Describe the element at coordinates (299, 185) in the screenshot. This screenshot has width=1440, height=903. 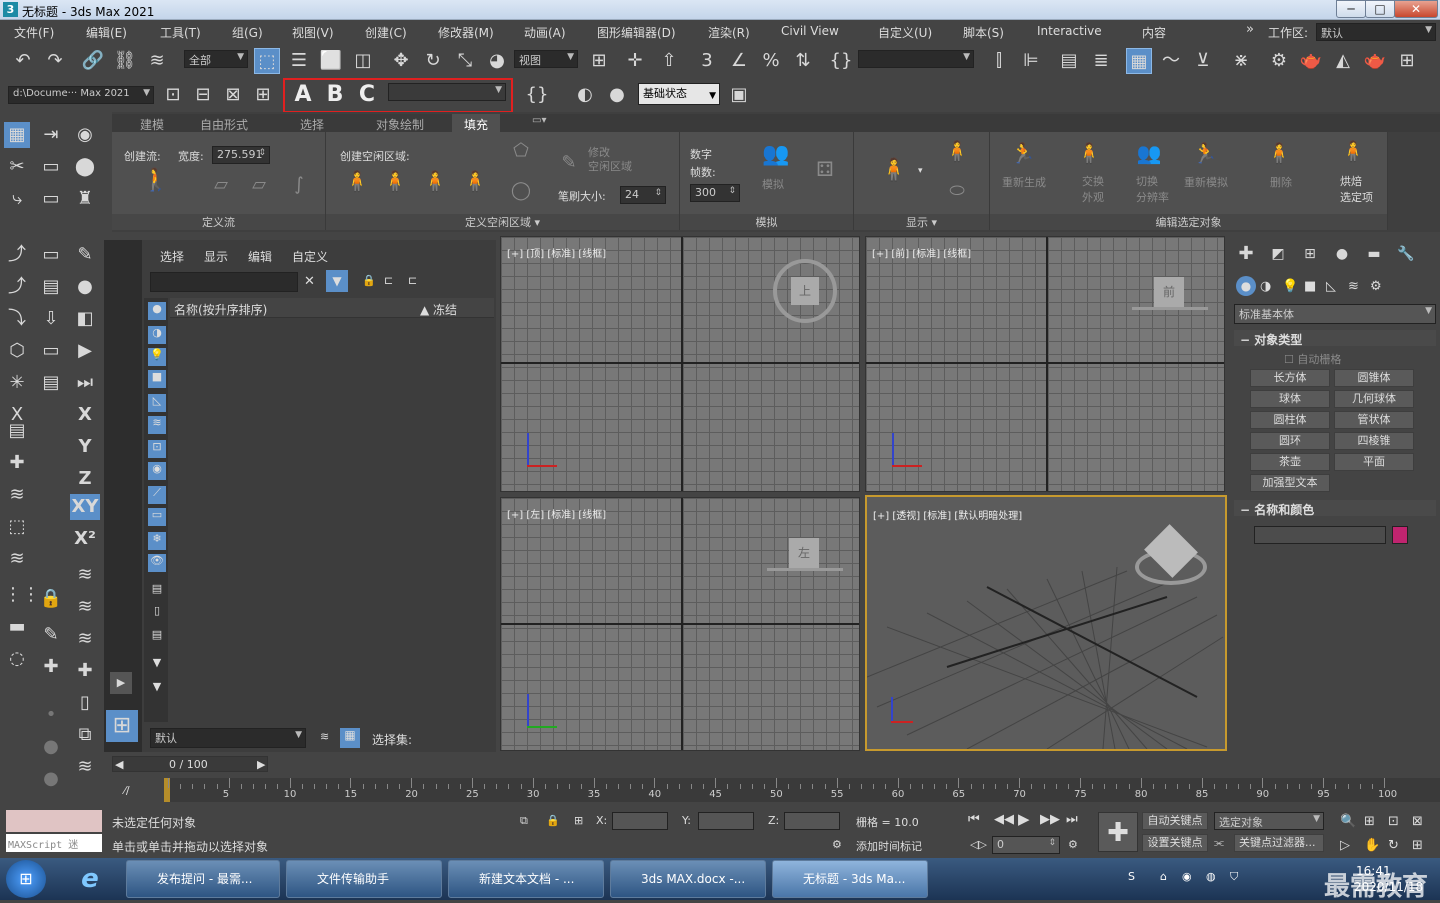
I see `flow-ramp-icon: ∫` at that location.